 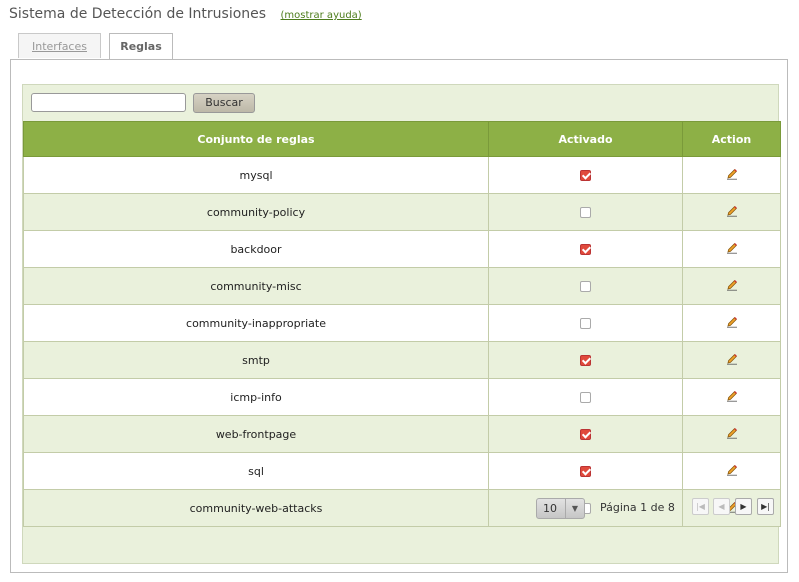 I want to click on chevron-down-icon: ▼, so click(x=574, y=508).